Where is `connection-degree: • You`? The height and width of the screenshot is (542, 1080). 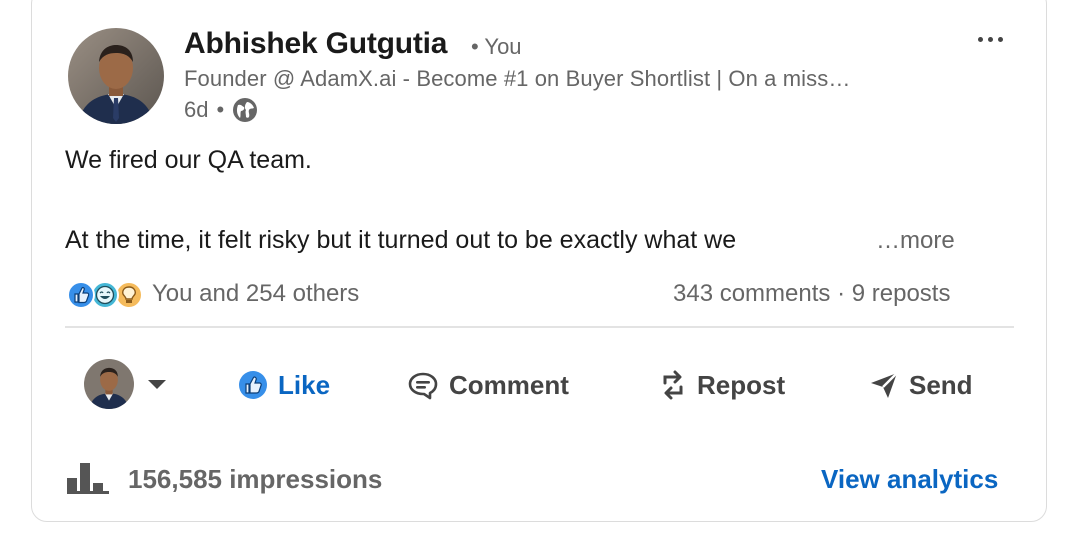 connection-degree: • You is located at coordinates (496, 46).